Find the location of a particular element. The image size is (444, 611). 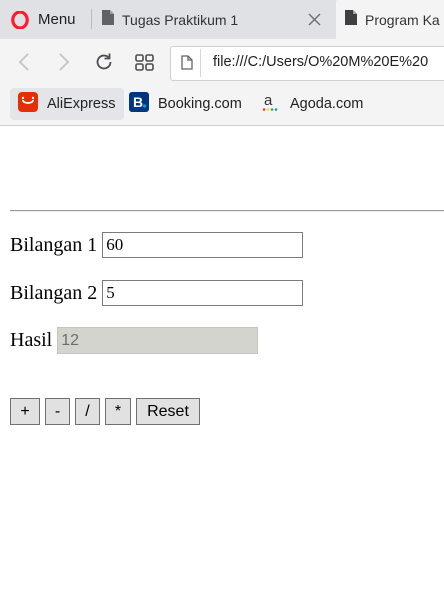

tab-program: Program Ka is located at coordinates (390, 19).